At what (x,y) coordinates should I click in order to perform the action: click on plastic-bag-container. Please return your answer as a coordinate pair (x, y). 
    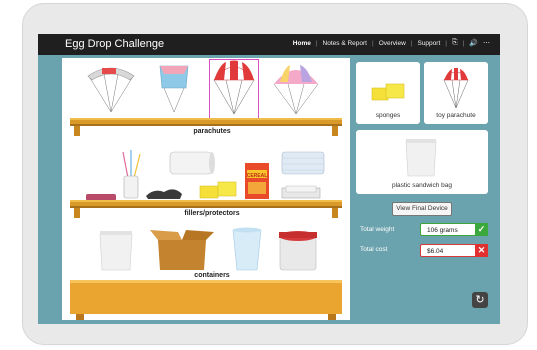
    Looking at the image, I should click on (116, 250).